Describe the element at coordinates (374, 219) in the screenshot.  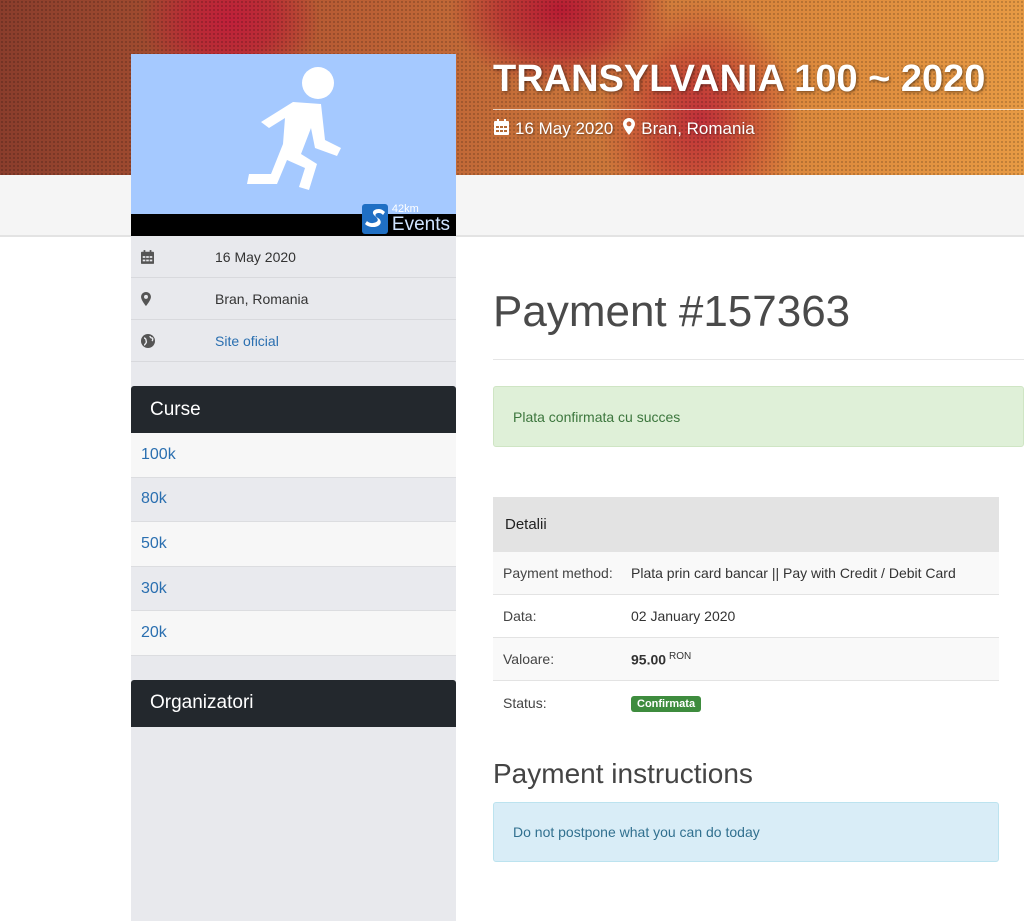
I see `brand-mark-icon` at that location.